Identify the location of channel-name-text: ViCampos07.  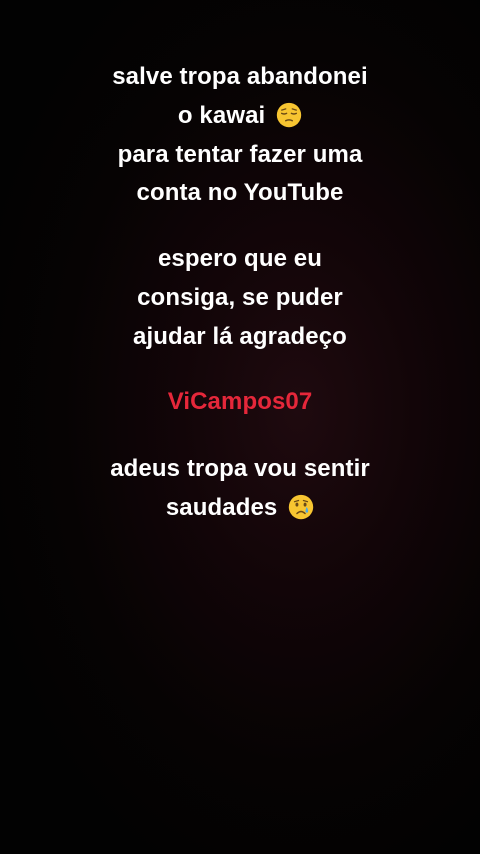
(240, 401).